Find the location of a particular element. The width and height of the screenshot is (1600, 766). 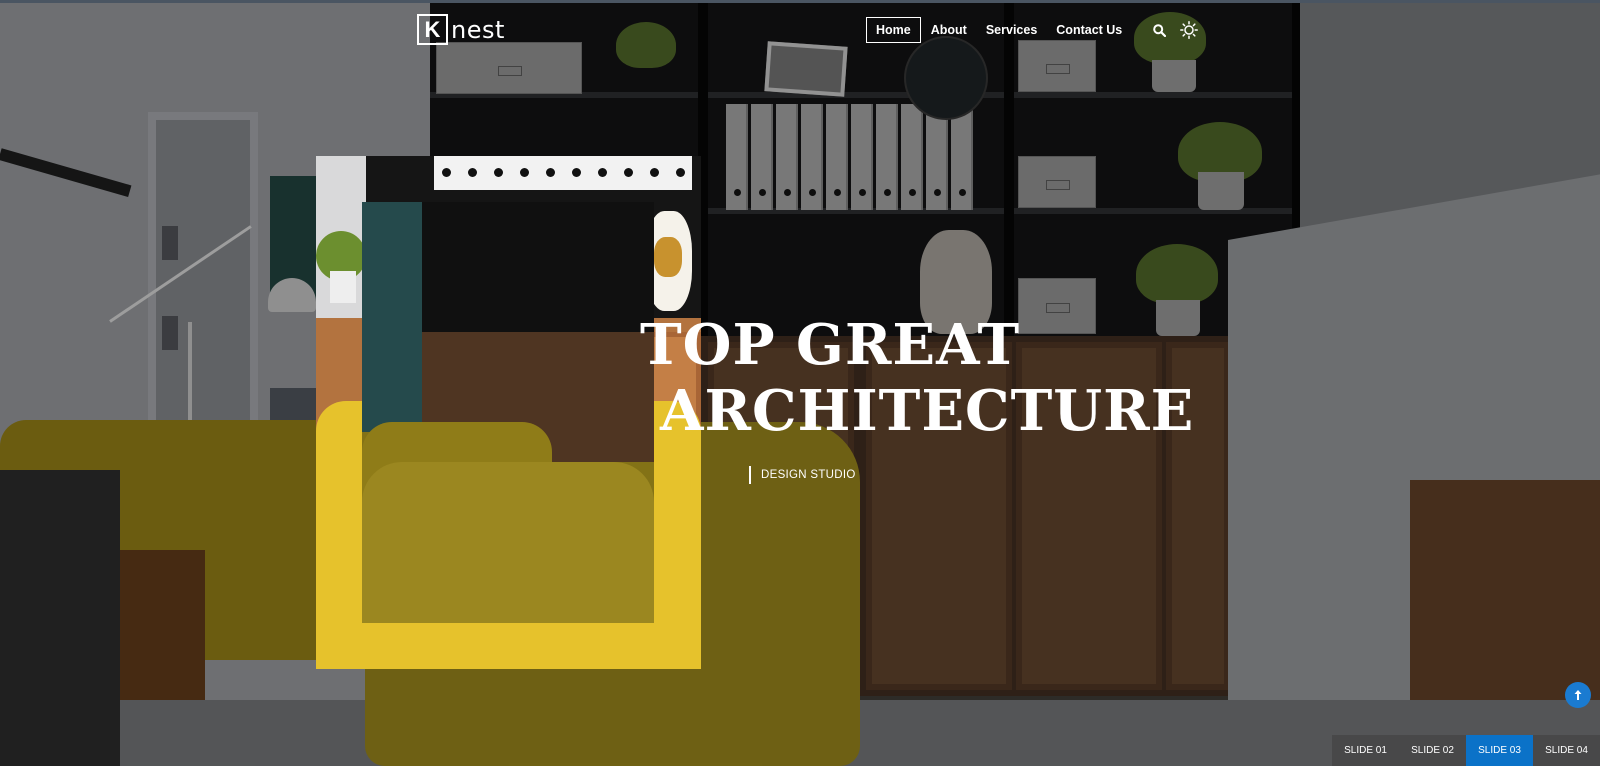

hero-title-line2: ARCHITECTURE is located at coordinates (927, 411).